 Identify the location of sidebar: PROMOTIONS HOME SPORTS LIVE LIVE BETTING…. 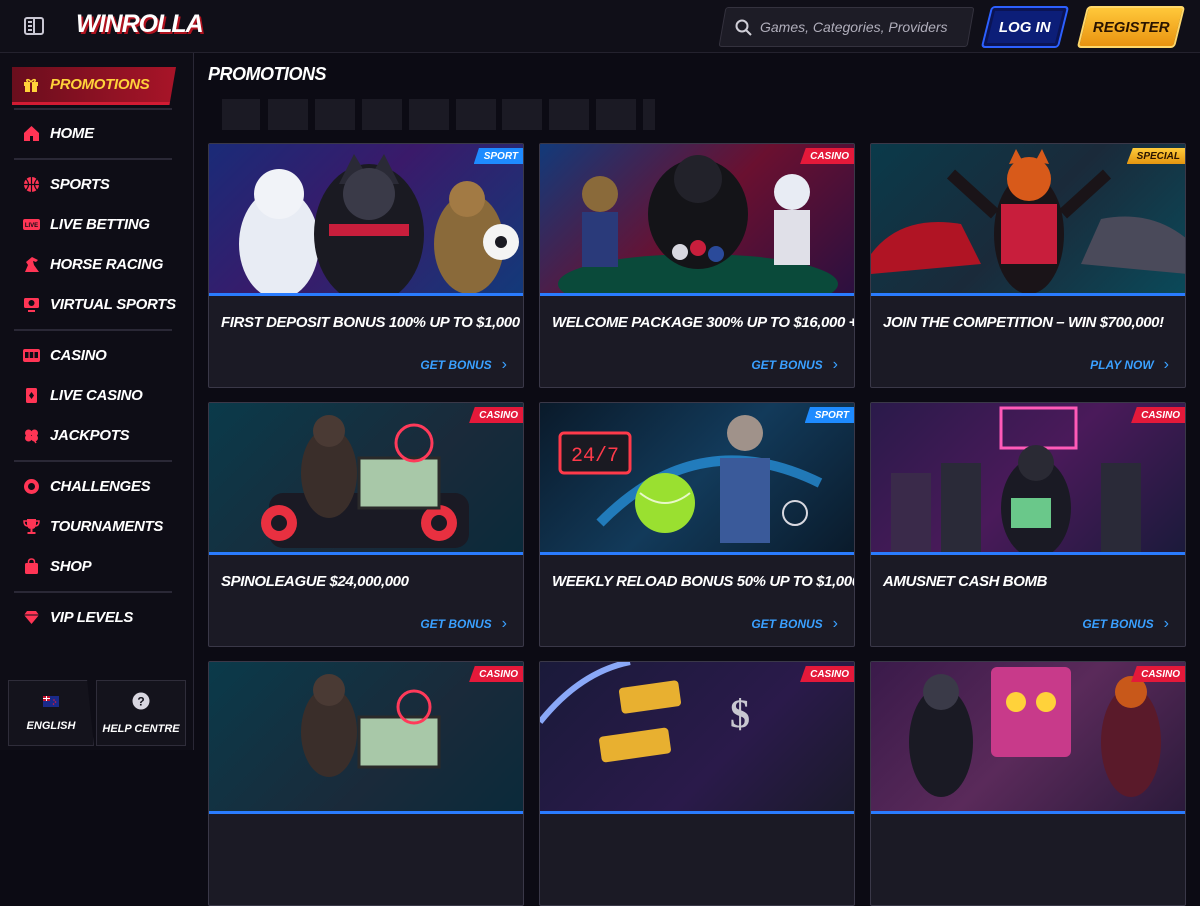
(97, 401).